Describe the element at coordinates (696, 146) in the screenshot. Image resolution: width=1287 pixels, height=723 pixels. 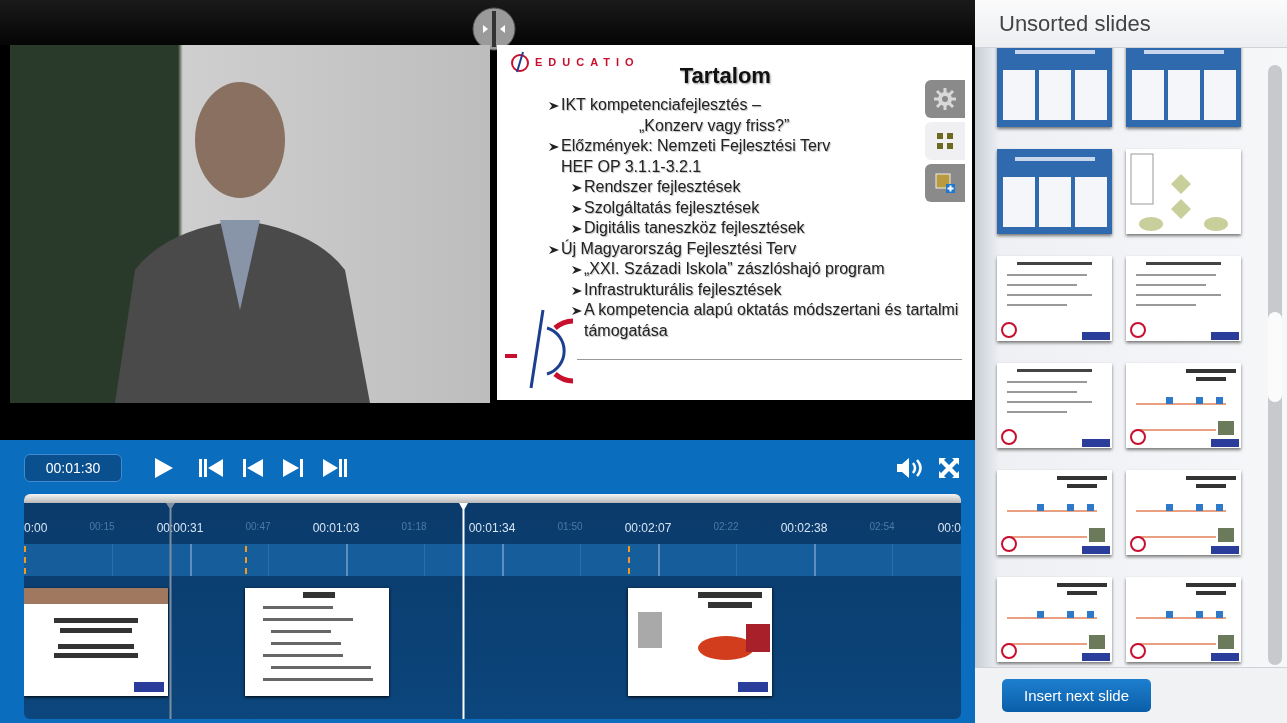
I see `bullet-text: Előzmények: Nemzeti Fejlesztési Terv` at that location.